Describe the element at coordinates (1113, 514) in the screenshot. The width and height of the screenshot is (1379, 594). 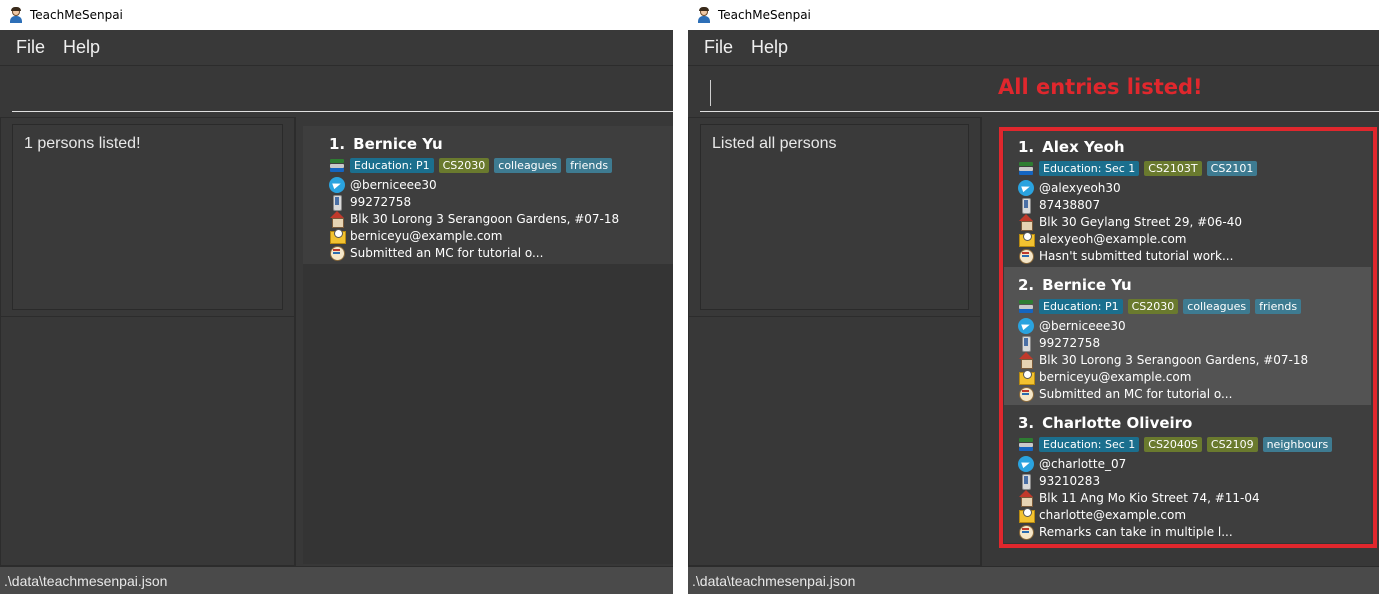
I see `email: charlotte@example.com` at that location.